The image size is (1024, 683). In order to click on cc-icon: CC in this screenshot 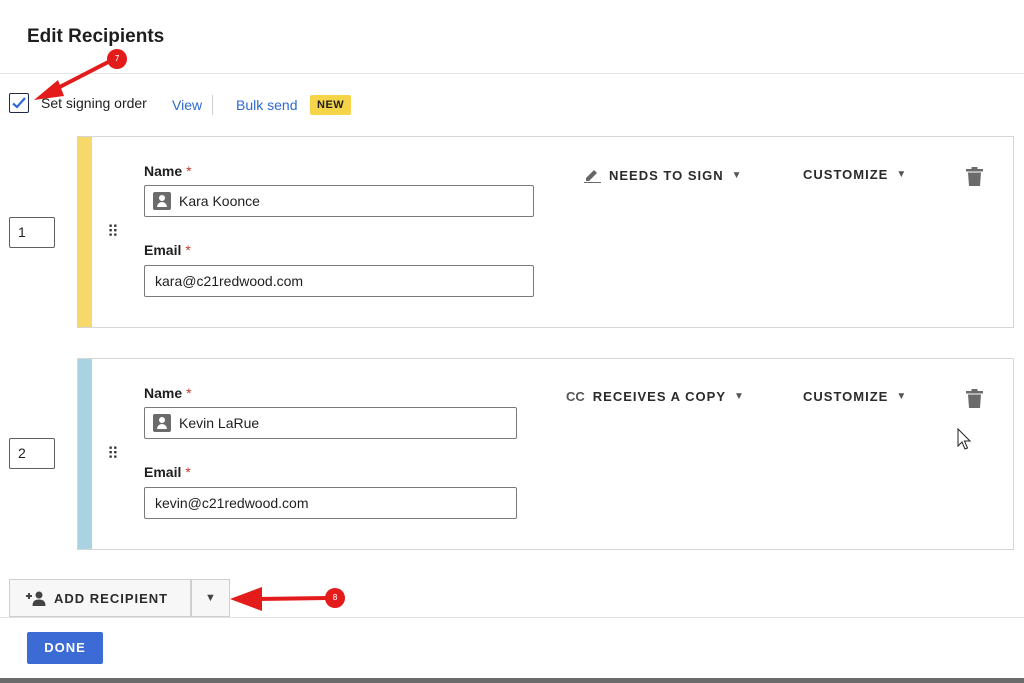, I will do `click(575, 396)`.